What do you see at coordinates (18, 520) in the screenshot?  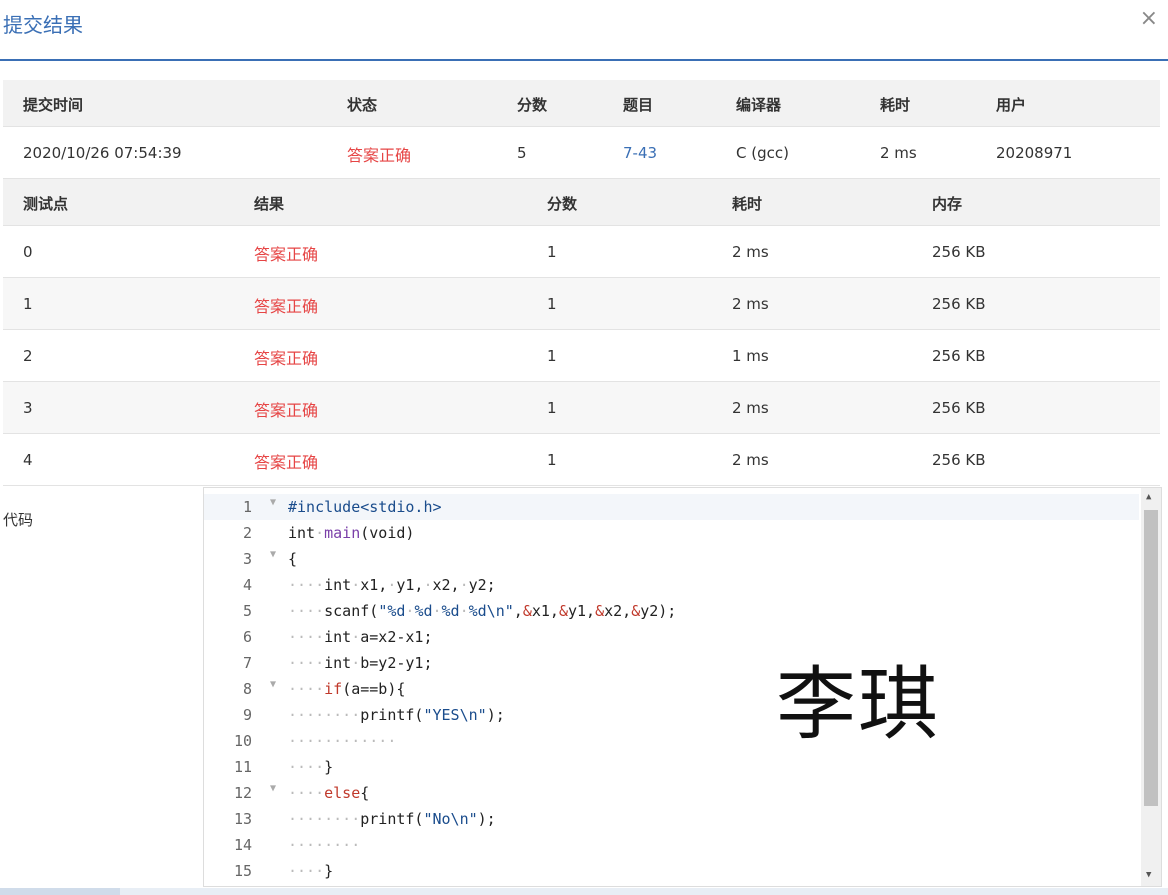 I see `code-label: 代码` at bounding box center [18, 520].